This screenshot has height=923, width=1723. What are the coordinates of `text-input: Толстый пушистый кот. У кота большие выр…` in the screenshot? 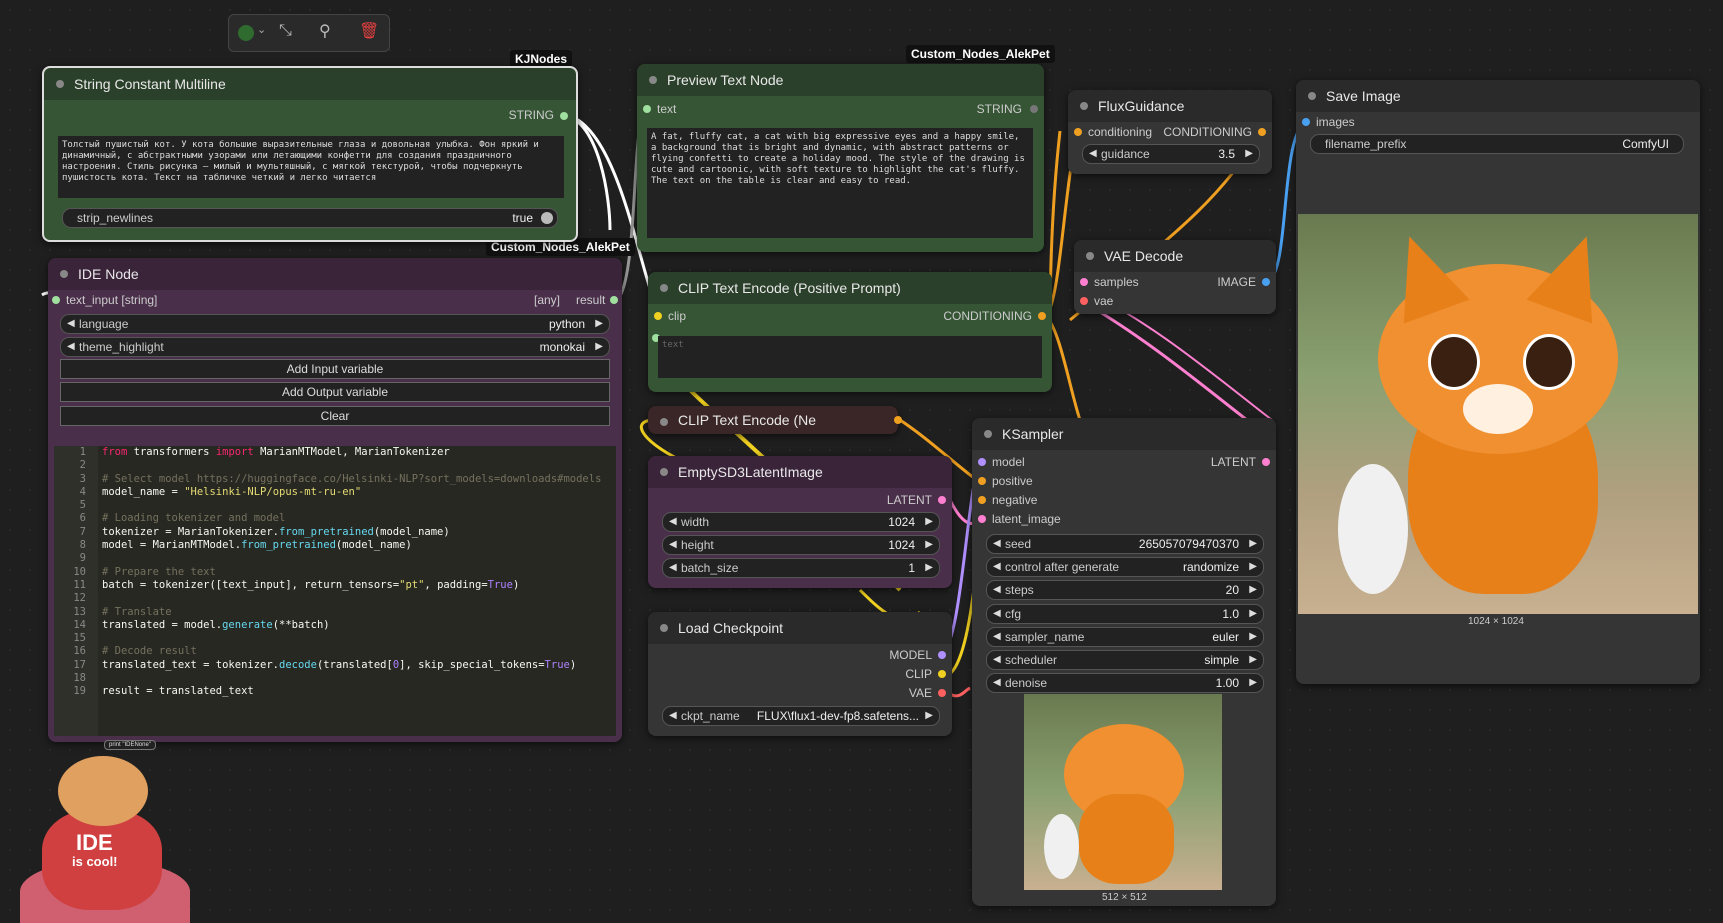 It's located at (311, 167).